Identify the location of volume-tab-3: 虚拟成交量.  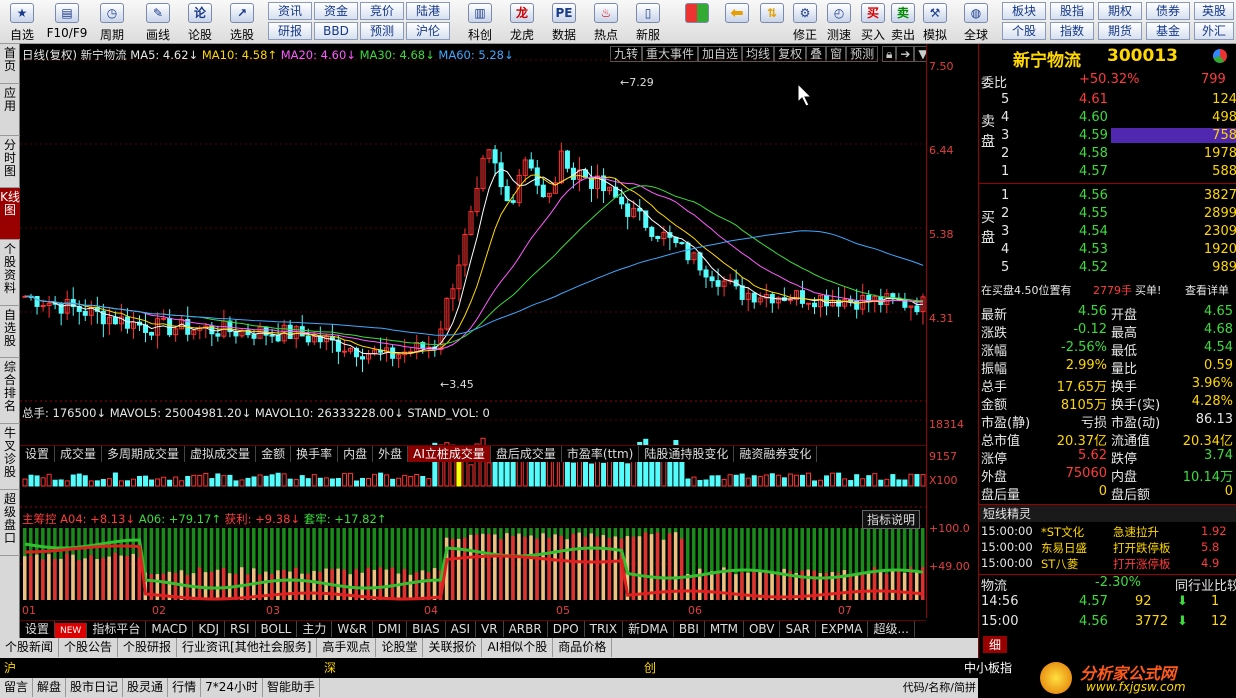
(221, 454).